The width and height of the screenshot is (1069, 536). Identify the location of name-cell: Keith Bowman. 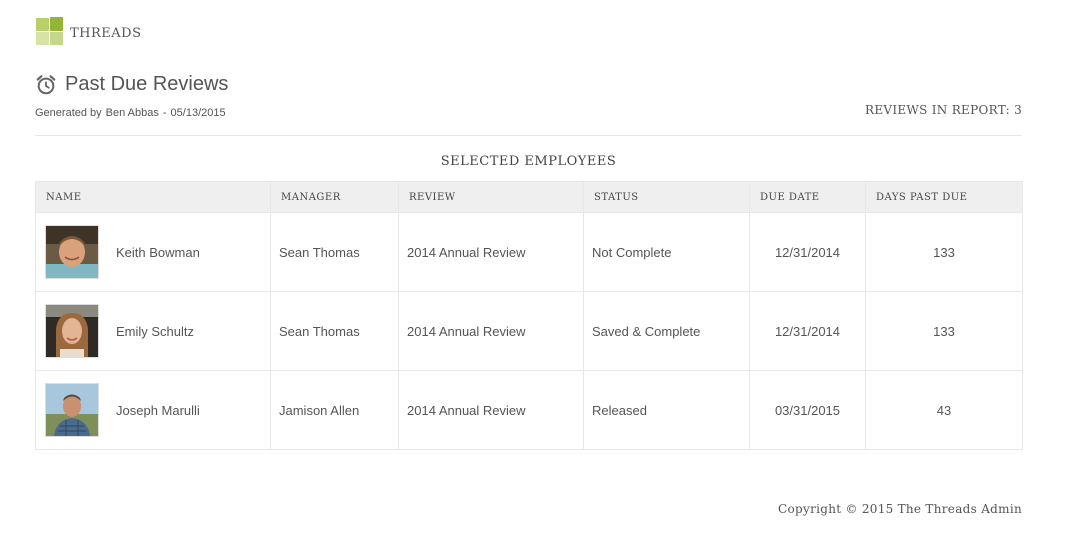
(153, 252).